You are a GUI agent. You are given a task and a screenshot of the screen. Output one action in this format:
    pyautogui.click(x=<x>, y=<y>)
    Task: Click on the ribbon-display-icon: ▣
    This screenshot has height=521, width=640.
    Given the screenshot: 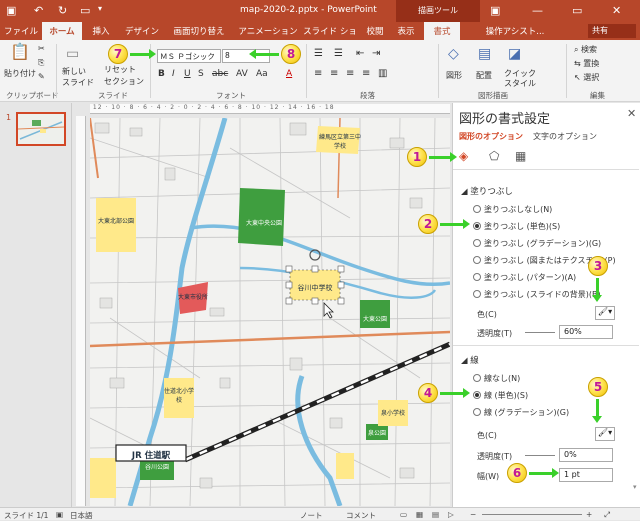 What is the action you would take?
    pyautogui.click(x=495, y=10)
    